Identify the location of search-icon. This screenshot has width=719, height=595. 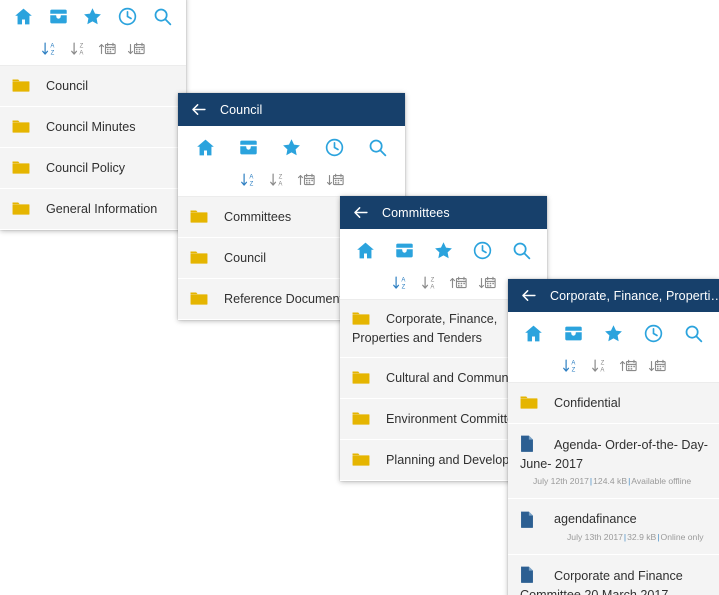
(693, 333).